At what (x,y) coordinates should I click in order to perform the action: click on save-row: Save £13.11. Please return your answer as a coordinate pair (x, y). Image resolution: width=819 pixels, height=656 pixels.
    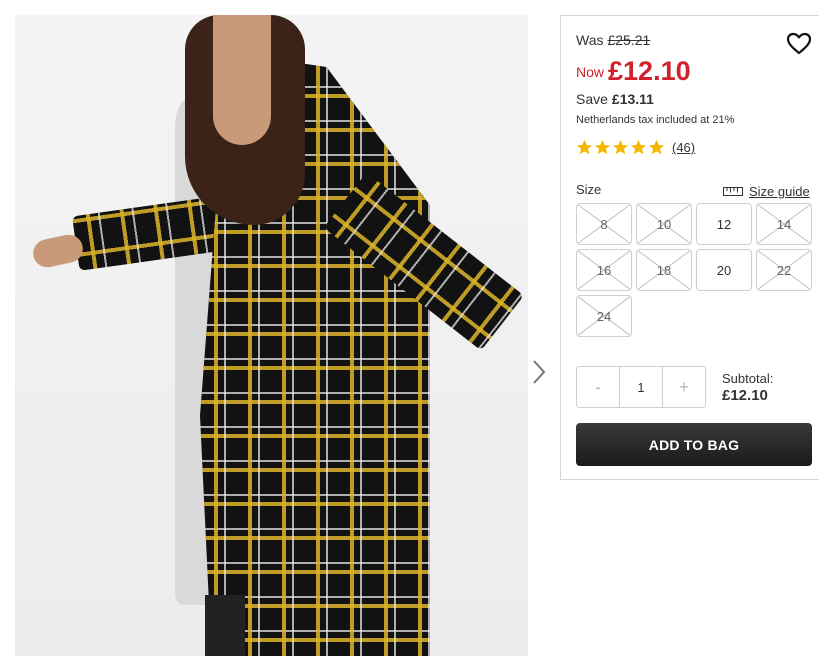
    Looking at the image, I should click on (615, 99).